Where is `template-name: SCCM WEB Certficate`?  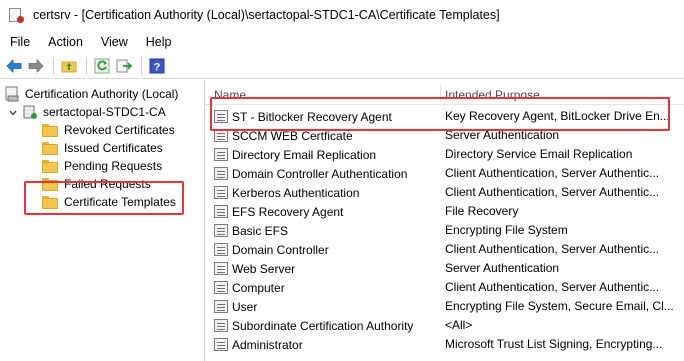
template-name: SCCM WEB Certficate is located at coordinates (292, 135).